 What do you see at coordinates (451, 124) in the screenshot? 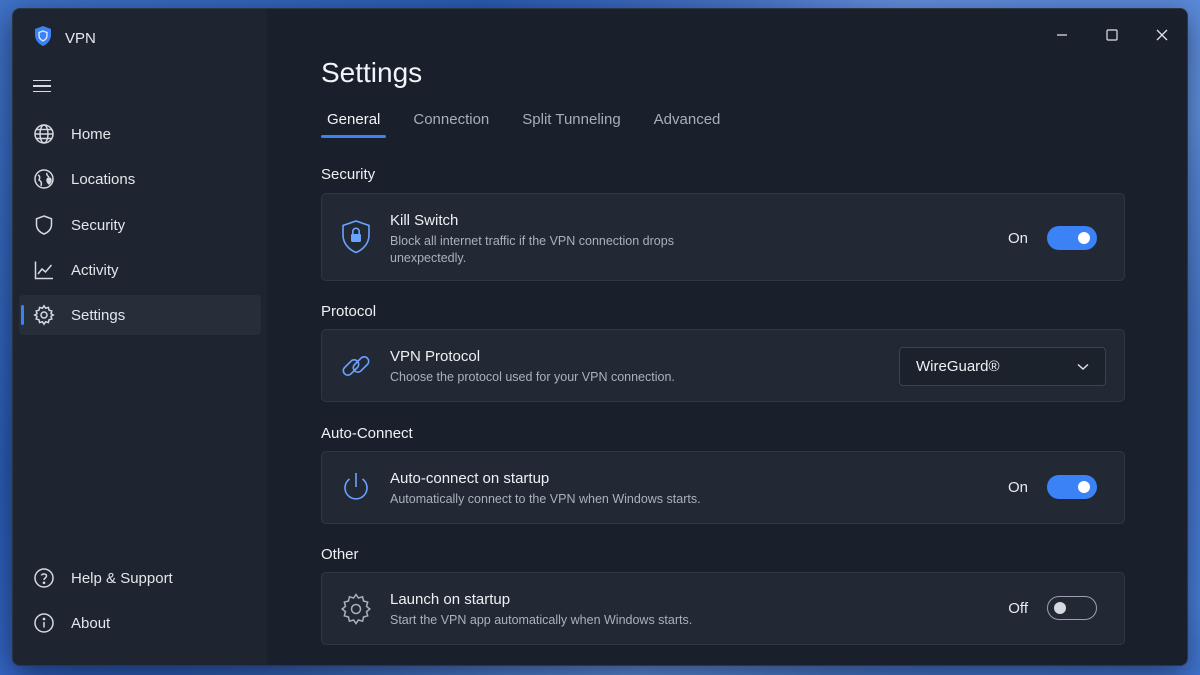
I see `tab-connection: Connection` at bounding box center [451, 124].